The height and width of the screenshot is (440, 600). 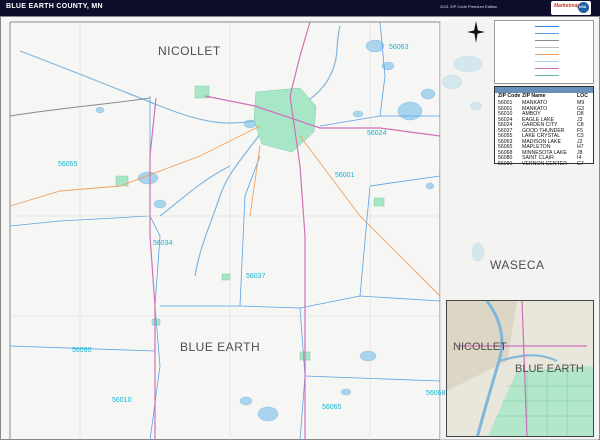 I want to click on zip-label: 56068, so click(x=436, y=393).